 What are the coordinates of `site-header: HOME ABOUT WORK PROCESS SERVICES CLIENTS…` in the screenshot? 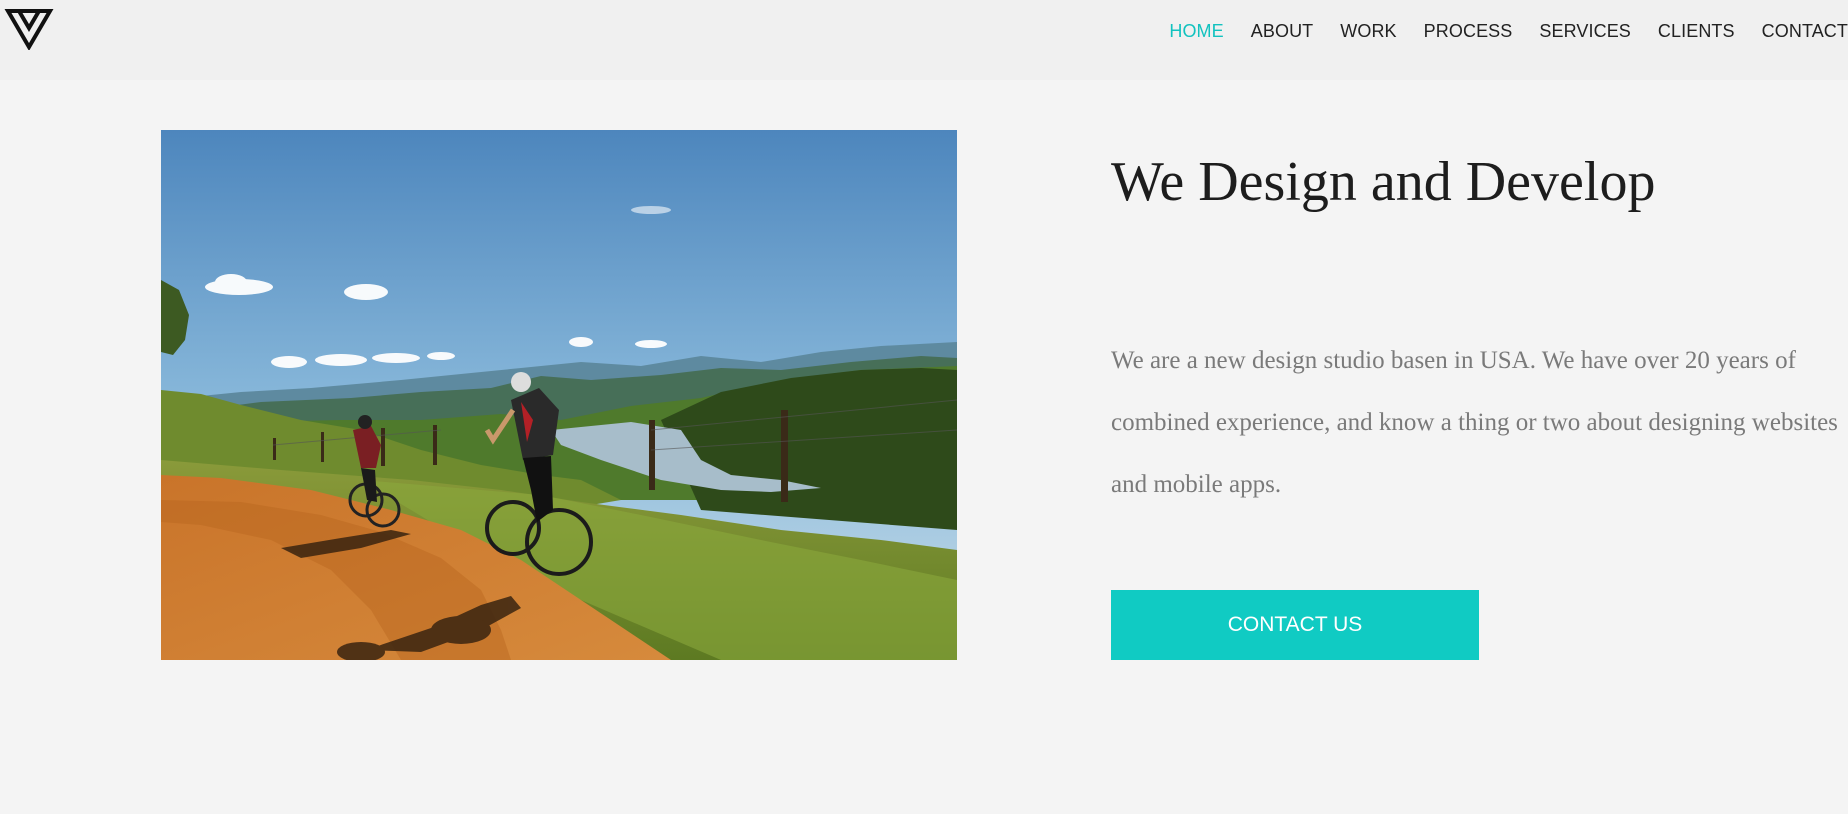 It's located at (924, 40).